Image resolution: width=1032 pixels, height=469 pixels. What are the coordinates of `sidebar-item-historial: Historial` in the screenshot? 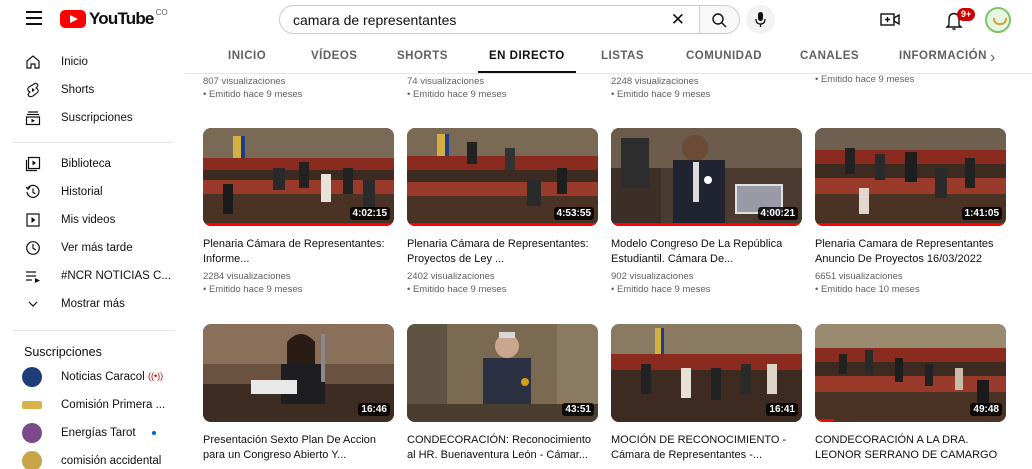 It's located at (92, 192).